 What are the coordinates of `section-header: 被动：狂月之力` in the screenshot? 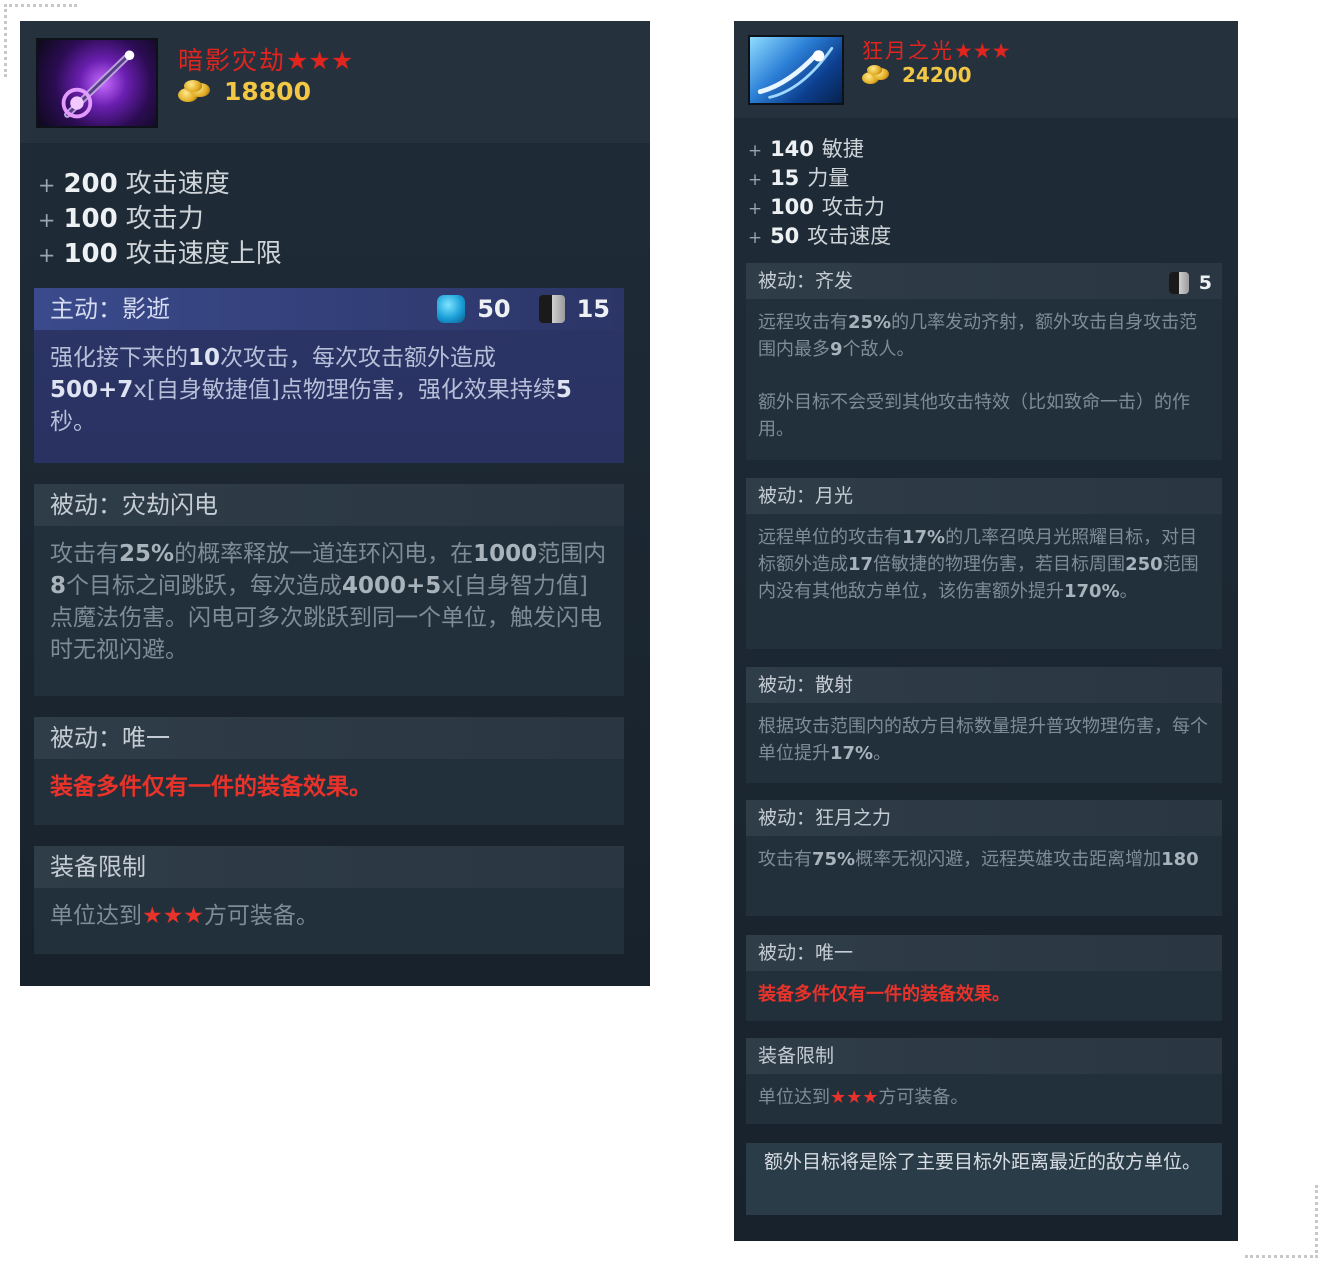 It's located at (984, 818).